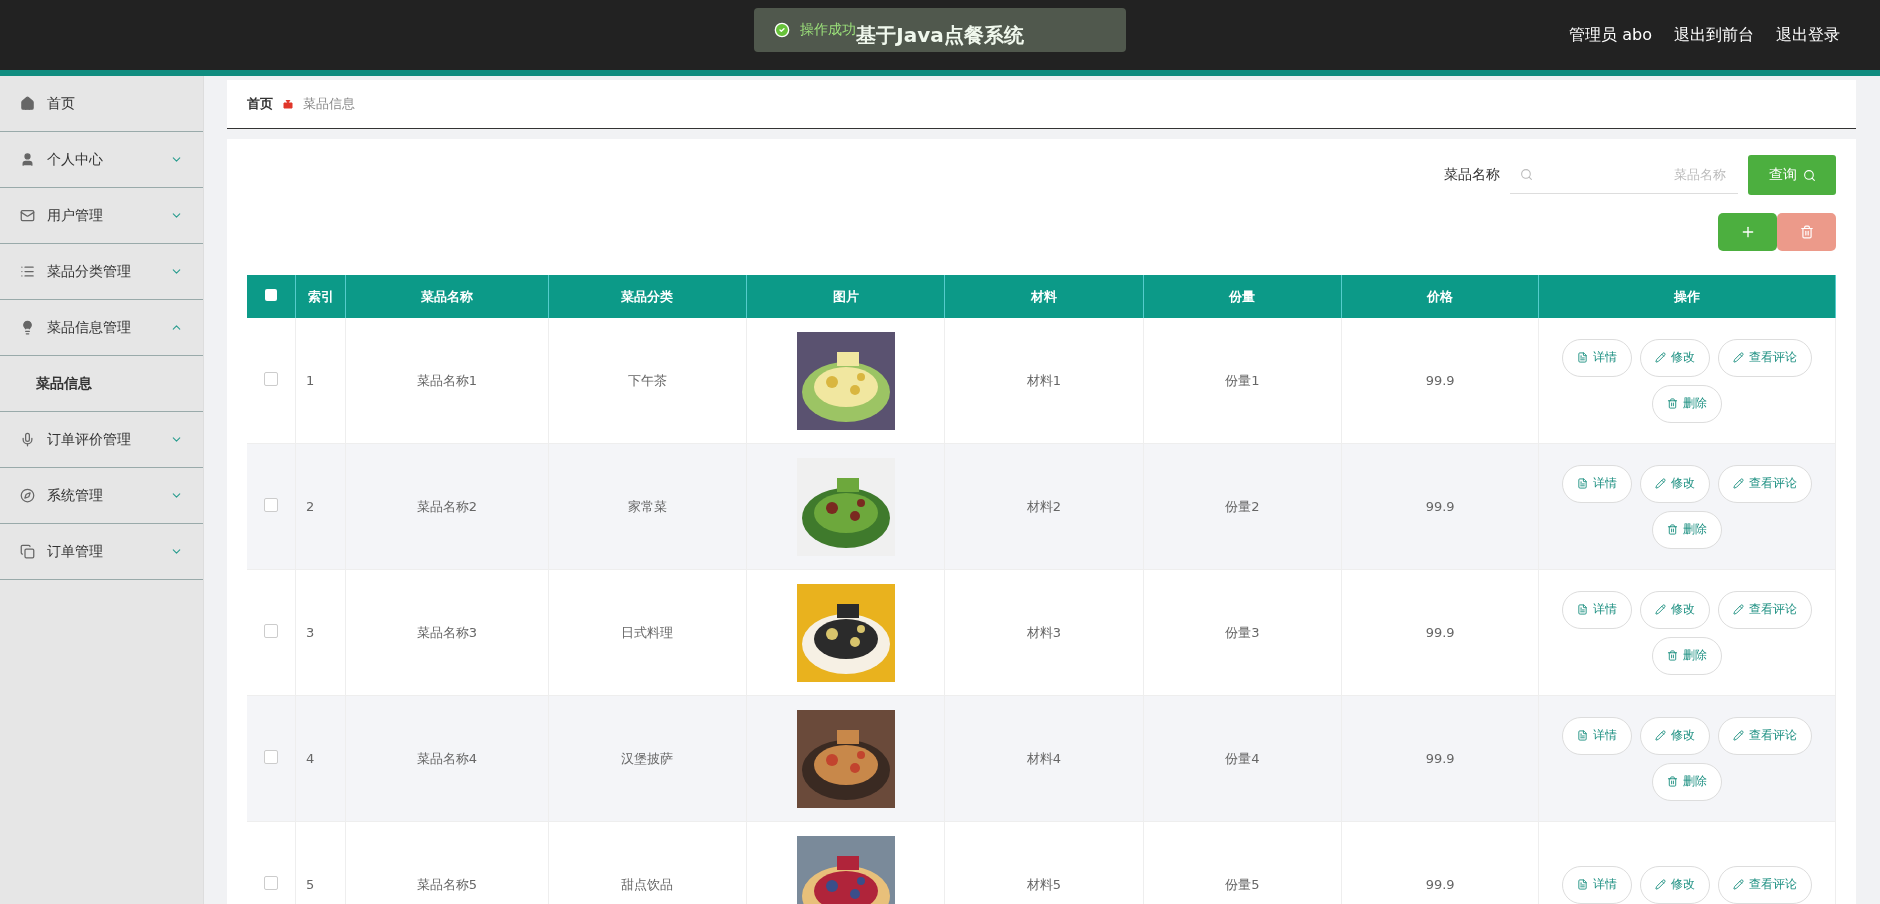 This screenshot has width=1880, height=904. What do you see at coordinates (320, 381) in the screenshot?
I see `table-cell: 1` at bounding box center [320, 381].